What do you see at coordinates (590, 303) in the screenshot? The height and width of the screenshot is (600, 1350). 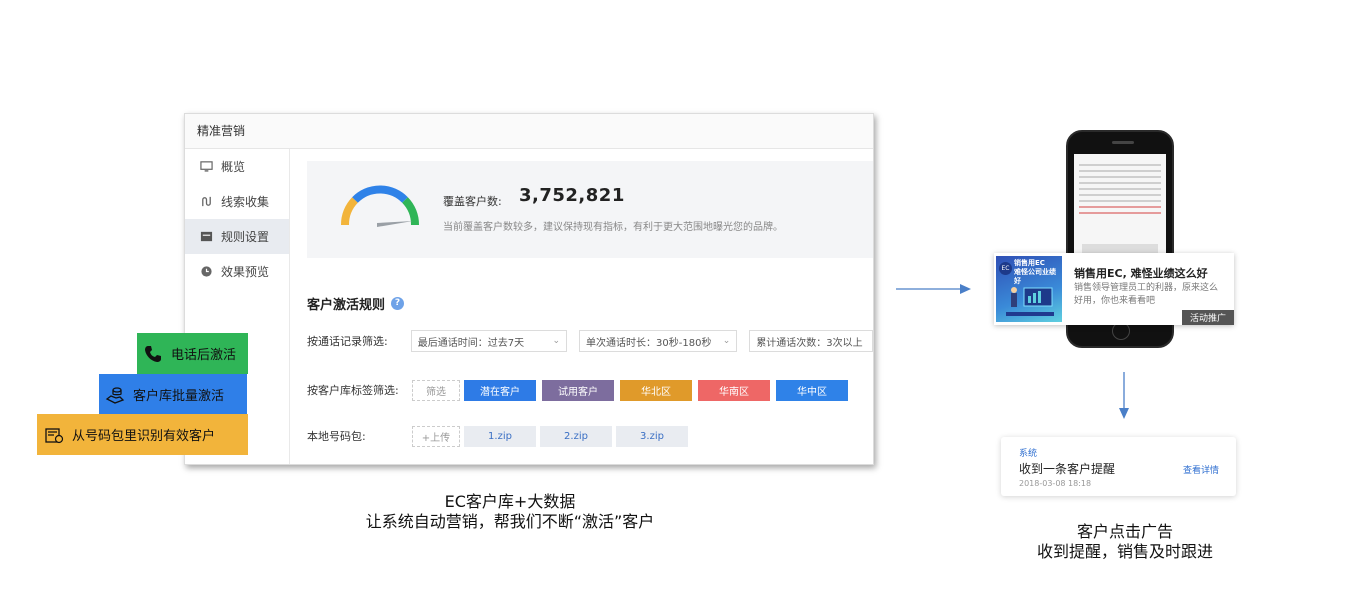 I see `rules-section-title: 客户激活规则 ?` at bounding box center [590, 303].